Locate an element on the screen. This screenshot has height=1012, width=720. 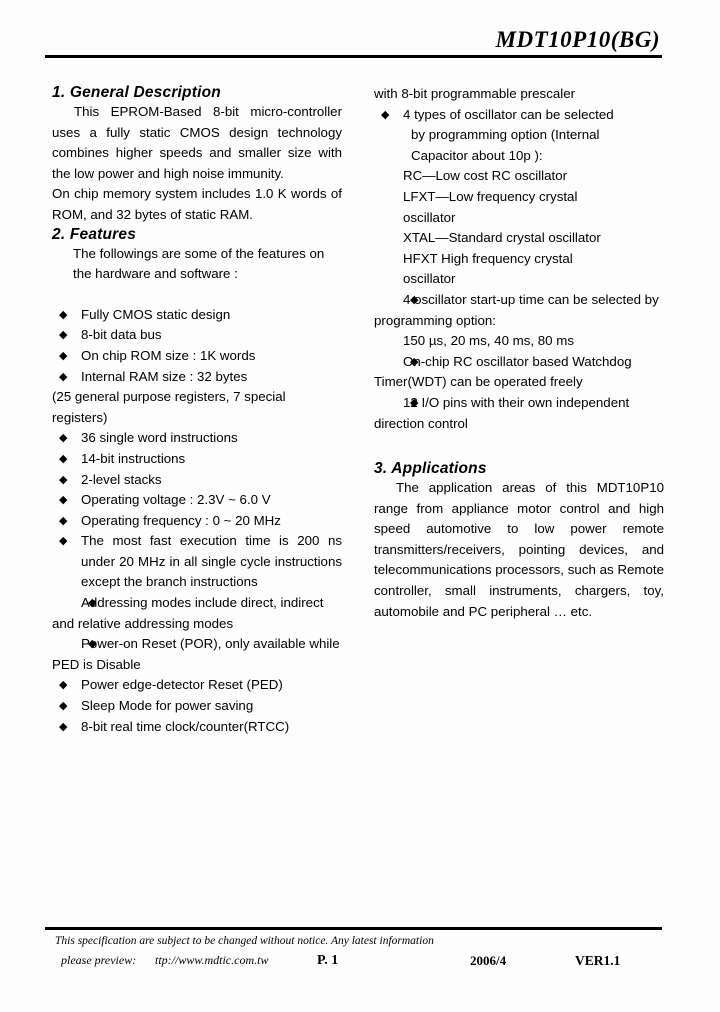
feature-item-label: 14-bit instructions is located at coordinates (133, 458).